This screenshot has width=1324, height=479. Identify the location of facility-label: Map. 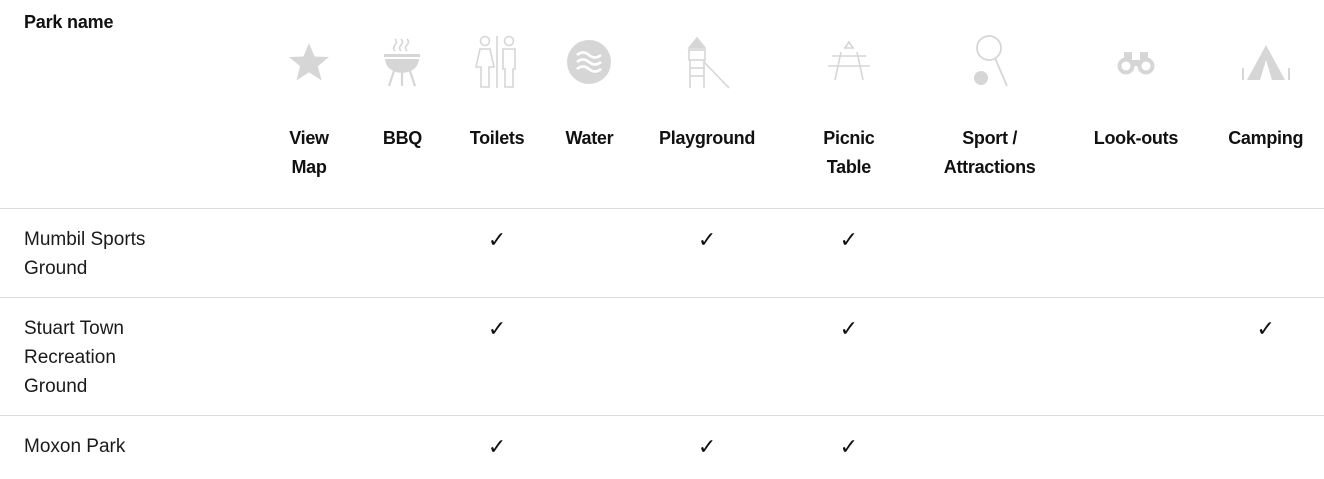
(309, 167).